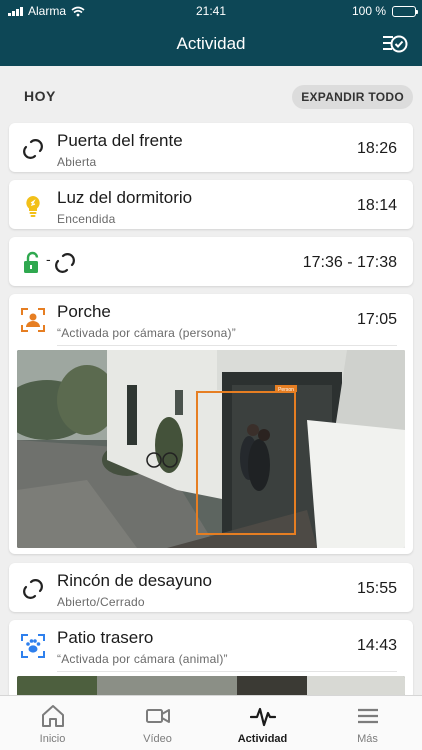 The height and width of the screenshot is (750, 422). I want to click on detection-label: Person, so click(286, 390).